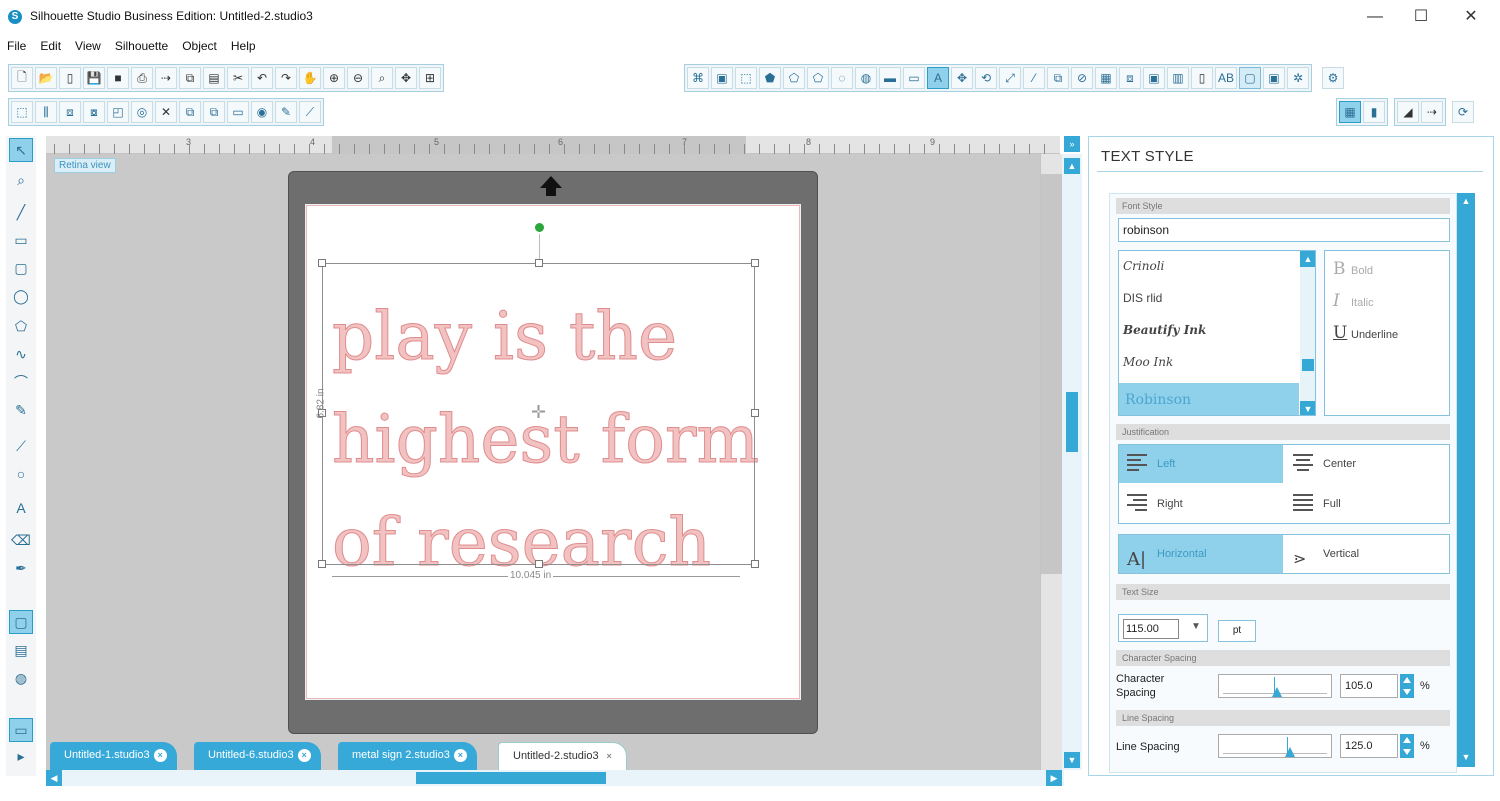  What do you see at coordinates (1058, 78) in the screenshot?
I see `replicate-icon: ⧉` at bounding box center [1058, 78].